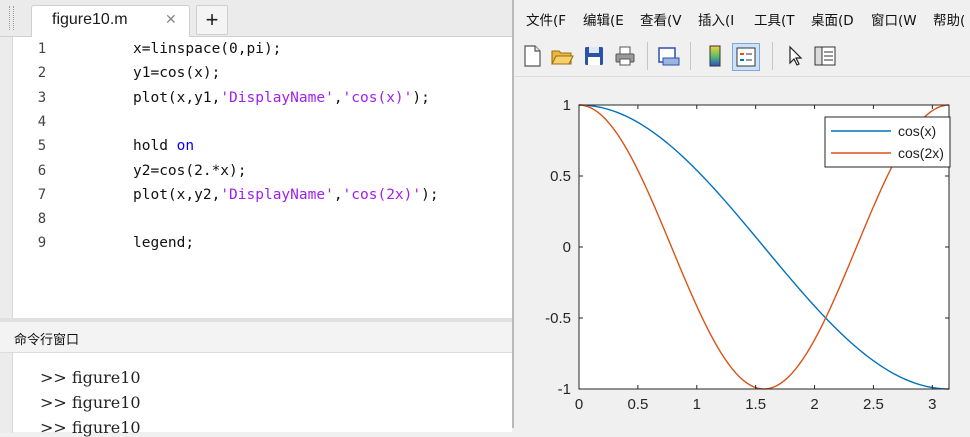 The image size is (970, 437). I want to click on code-line: 9 legend;, so click(256, 243).